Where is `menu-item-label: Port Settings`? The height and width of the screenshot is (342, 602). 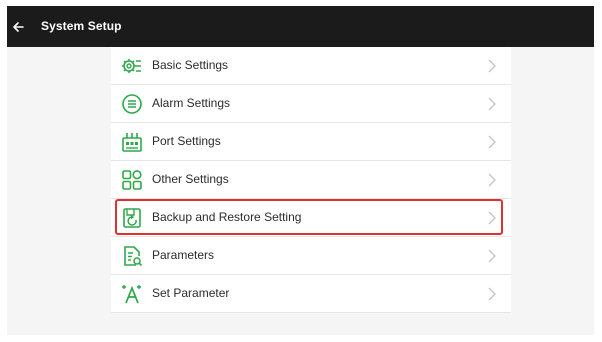
menu-item-label: Port Settings is located at coordinates (186, 141).